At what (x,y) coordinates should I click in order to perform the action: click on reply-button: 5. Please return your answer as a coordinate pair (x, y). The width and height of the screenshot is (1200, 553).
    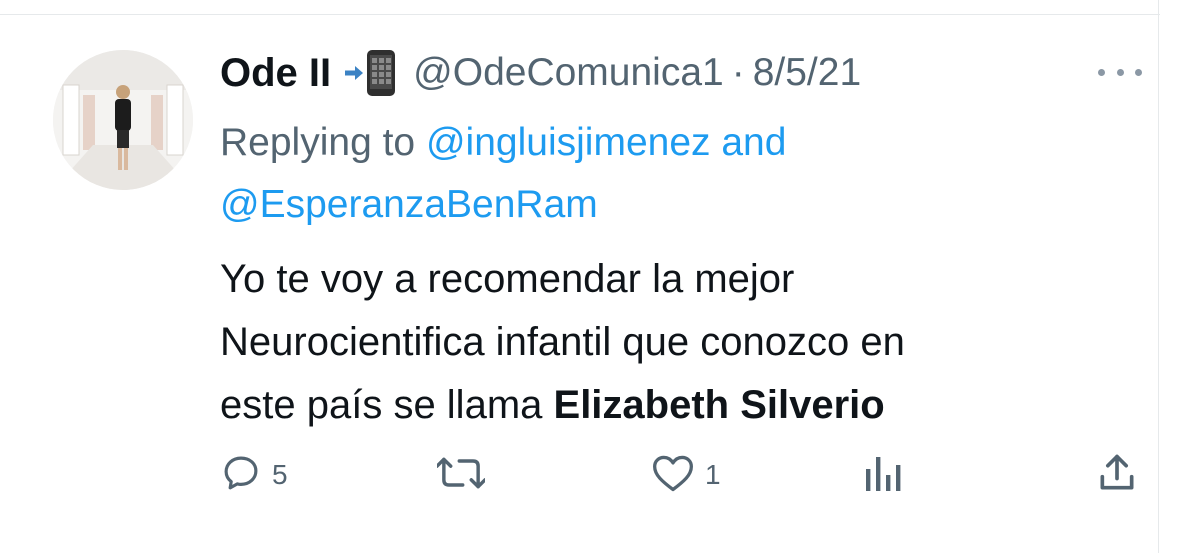
    Looking at the image, I should click on (254, 475).